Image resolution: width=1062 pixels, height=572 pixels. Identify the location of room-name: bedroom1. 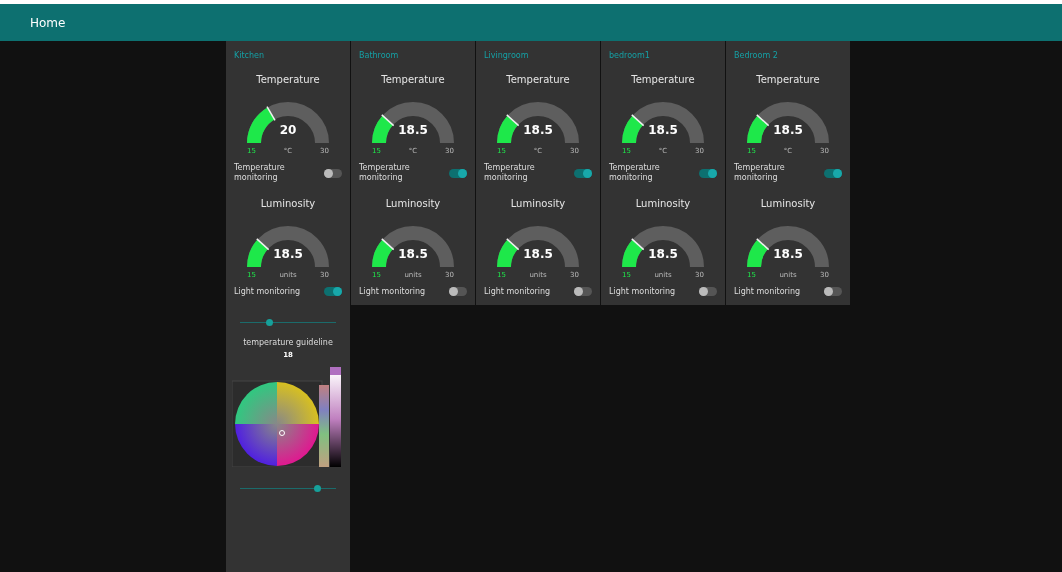
(629, 55).